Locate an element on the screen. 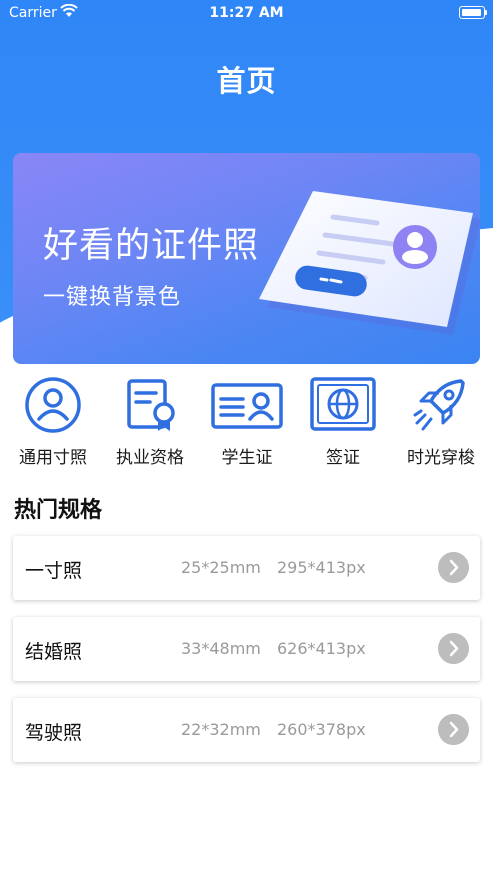  spec-name: 结婚照 is located at coordinates (54, 652).